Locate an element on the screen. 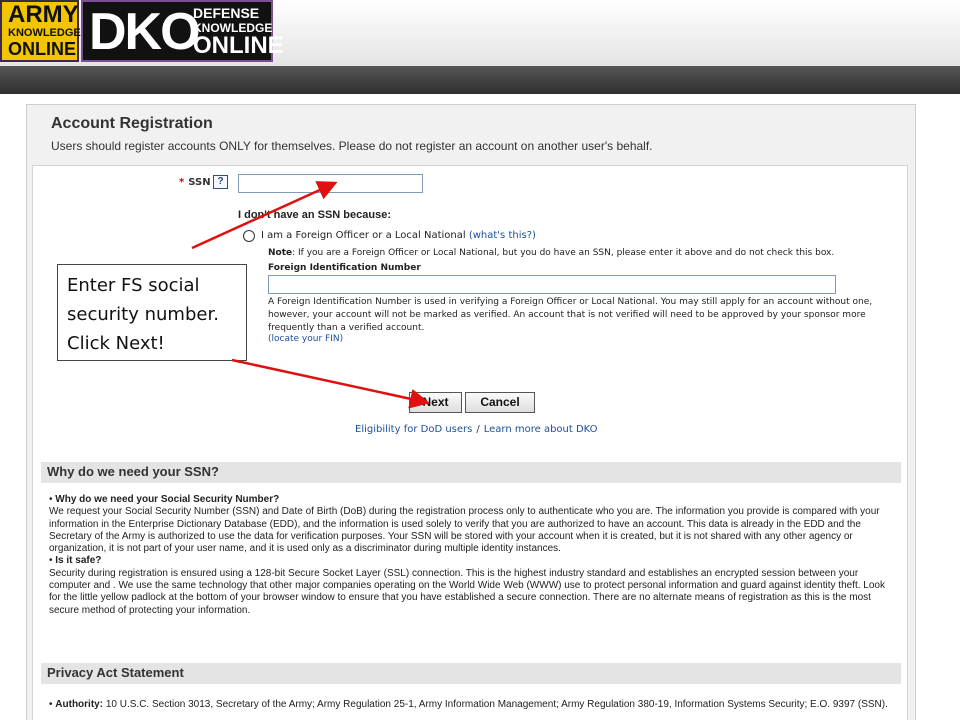  fin-input is located at coordinates (552, 284).